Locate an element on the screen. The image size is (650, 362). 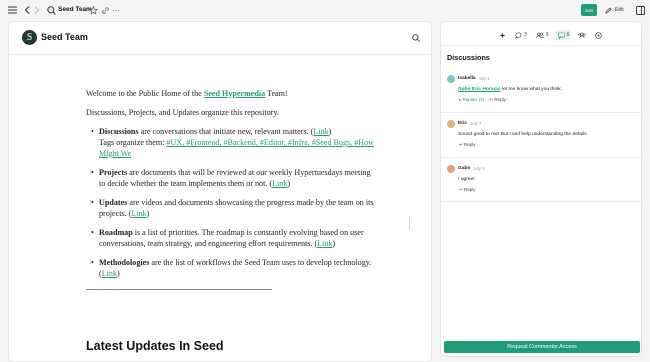
group-icon is located at coordinates (582, 35).